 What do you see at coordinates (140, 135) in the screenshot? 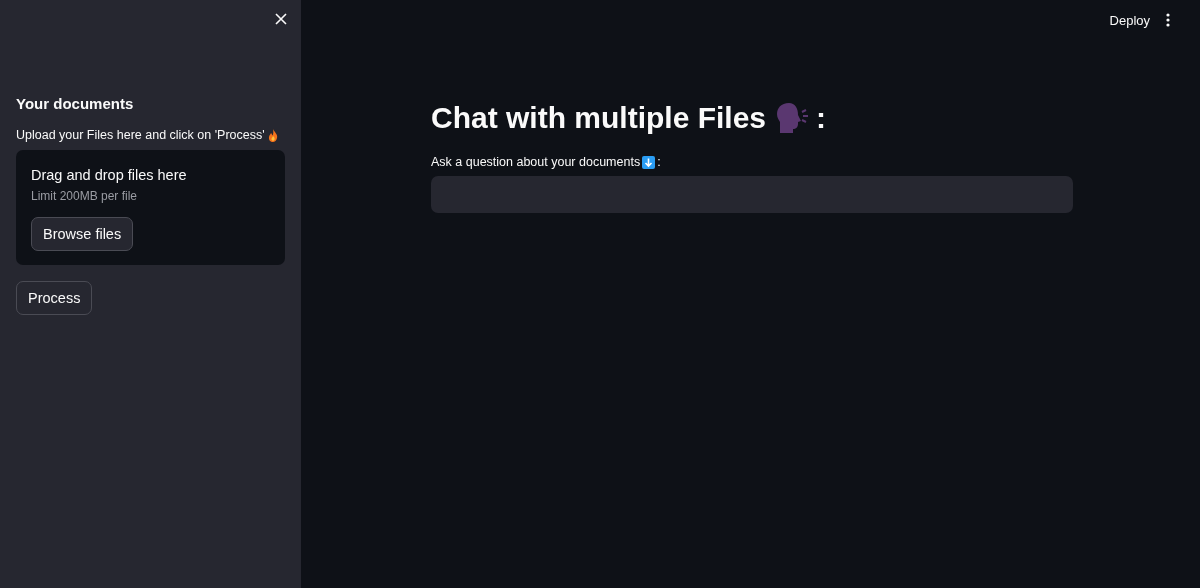
I see `upload-caption: Upload your Files here and click on 'Process'` at bounding box center [140, 135].